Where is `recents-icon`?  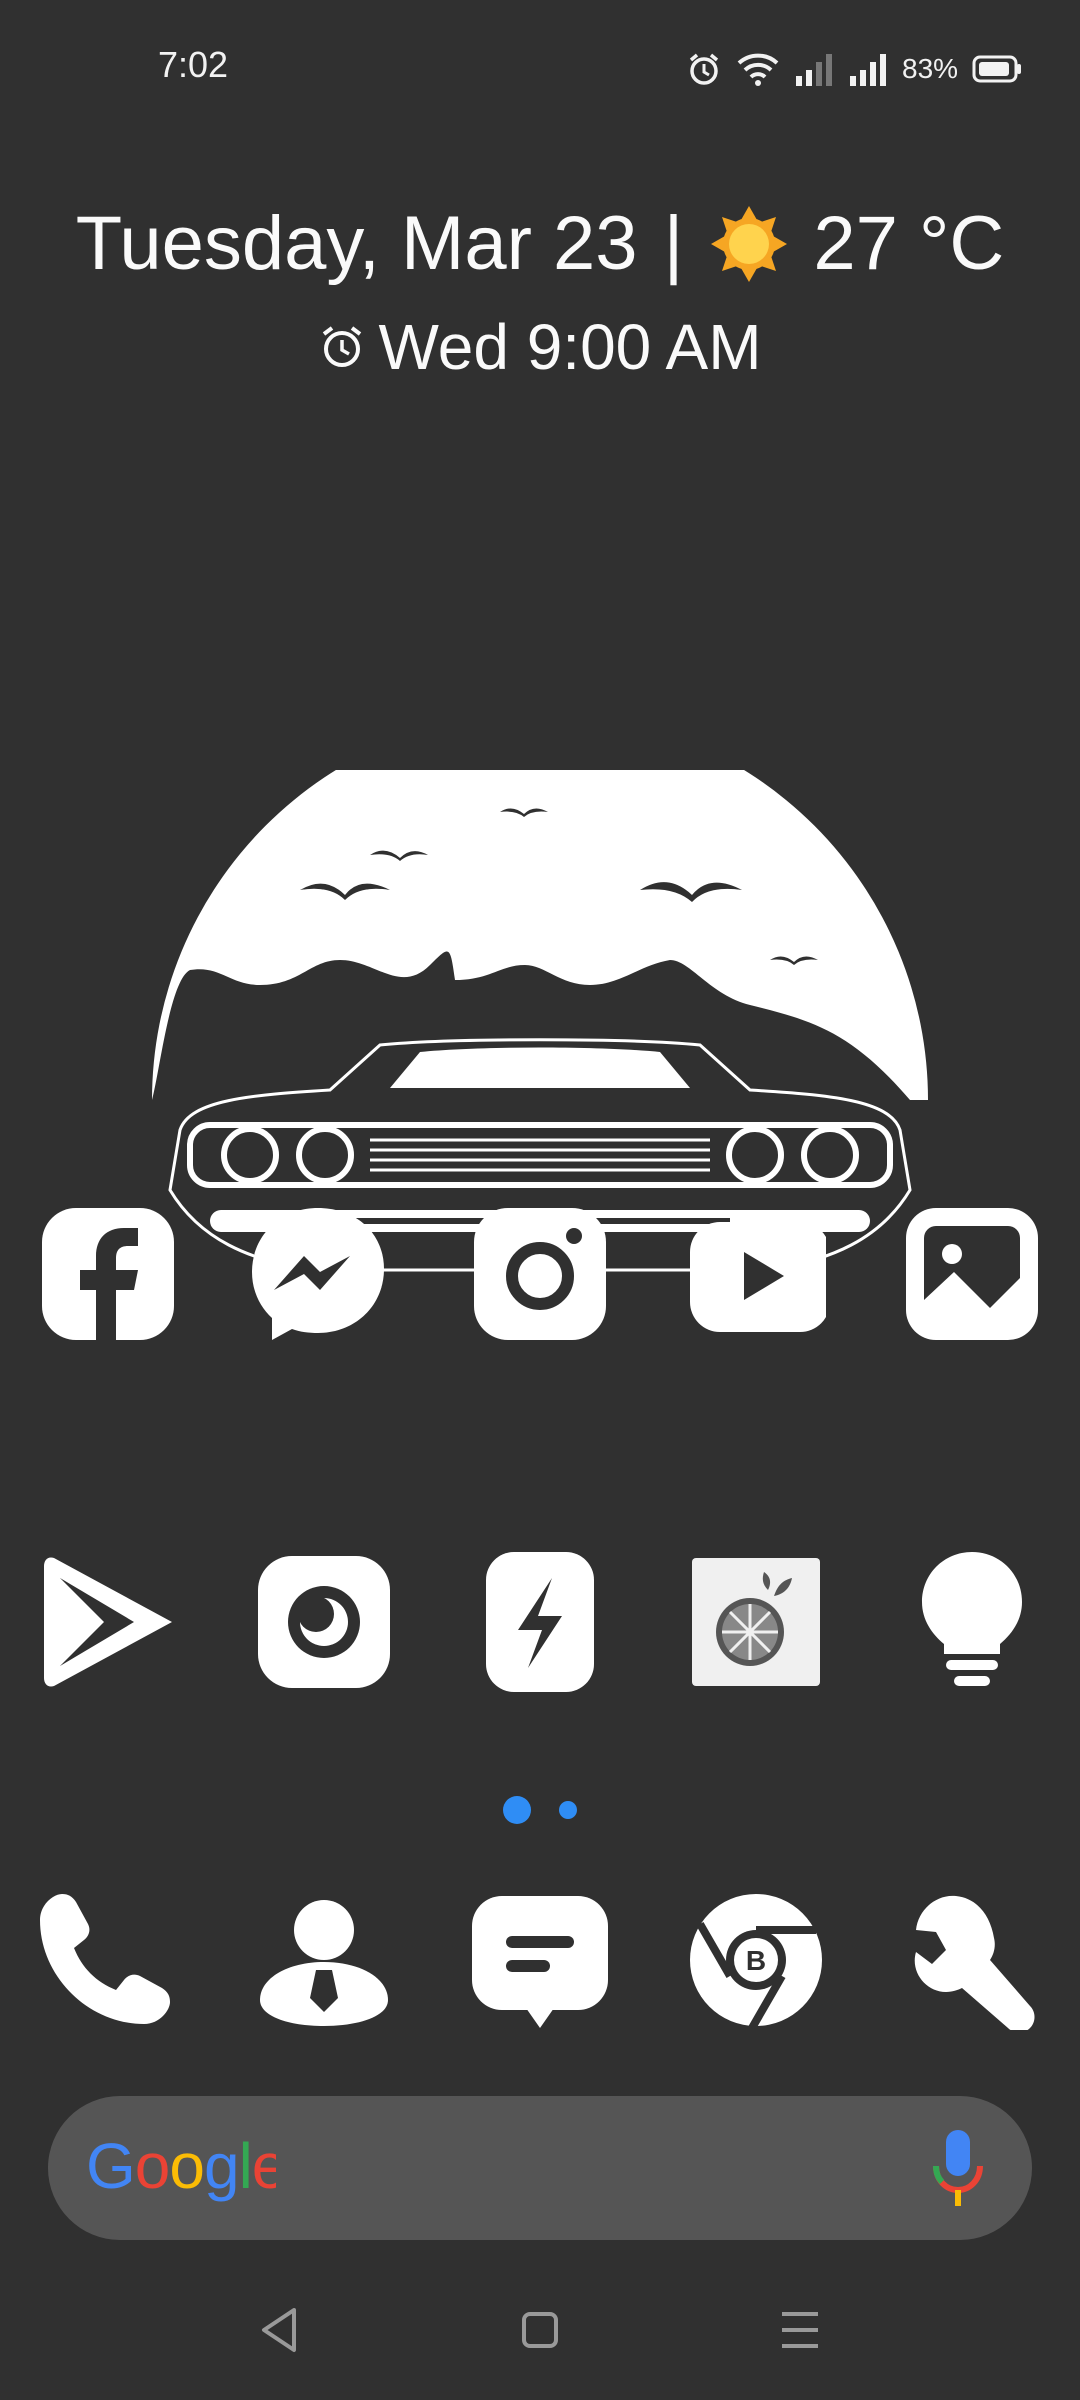
recents-icon is located at coordinates (800, 2330).